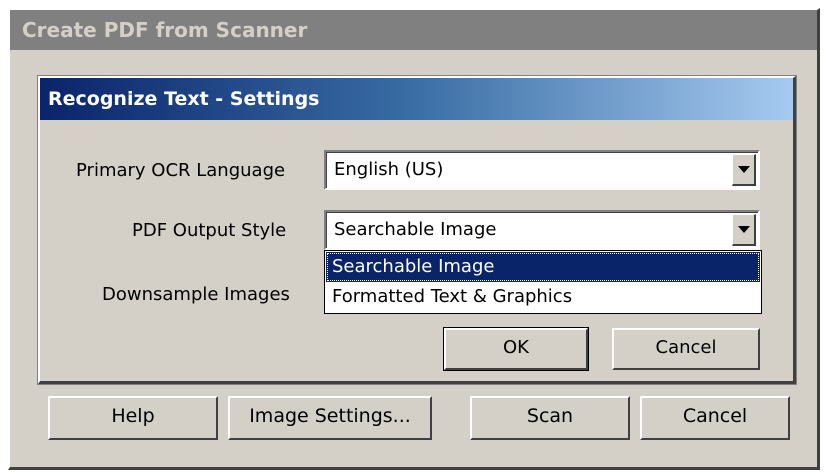 This screenshot has height=476, width=830. Describe the element at coordinates (550, 418) in the screenshot. I see `scan-button: Scan` at that location.